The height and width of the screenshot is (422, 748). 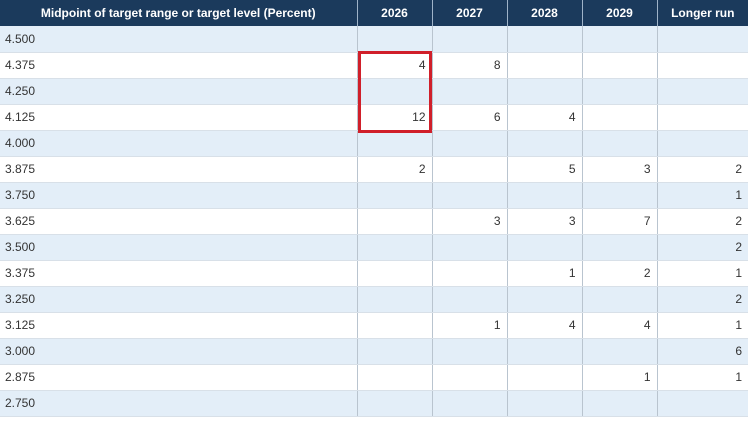 I want to click on table-row: 3.625 3 3 7 2, so click(x=374, y=221).